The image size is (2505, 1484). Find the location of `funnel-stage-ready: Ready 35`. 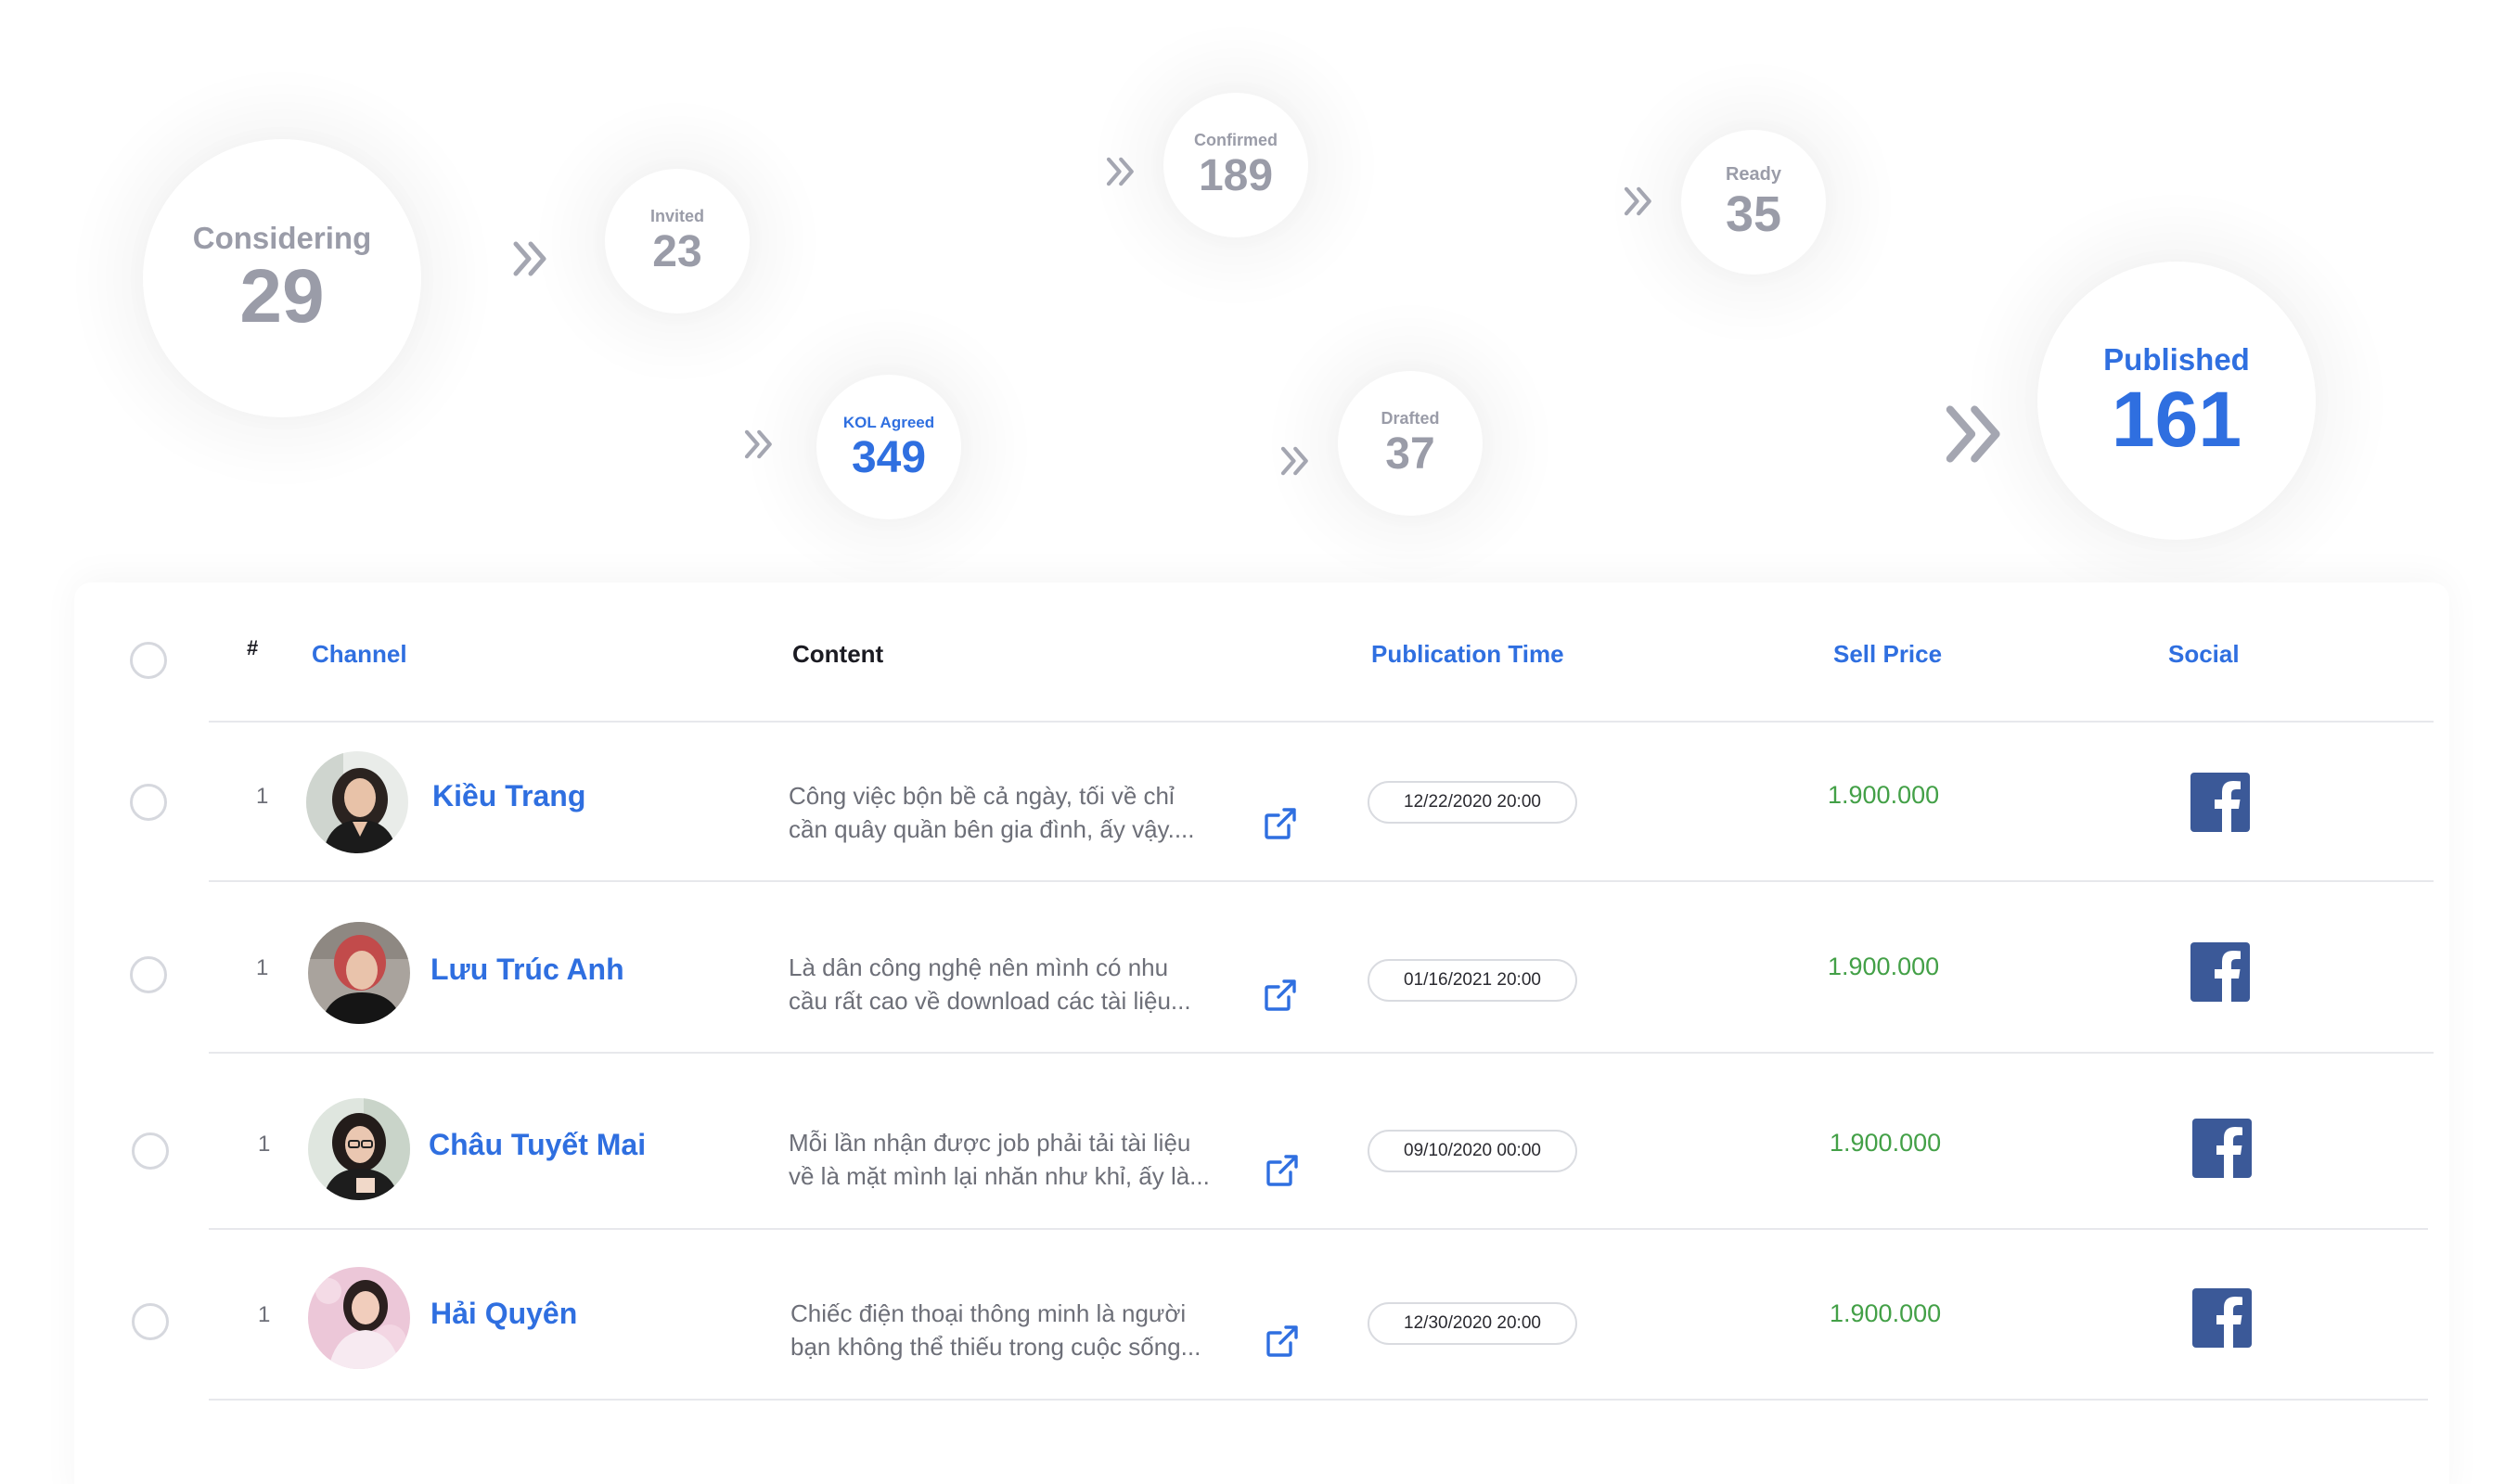

funnel-stage-ready: Ready 35 is located at coordinates (1753, 202).